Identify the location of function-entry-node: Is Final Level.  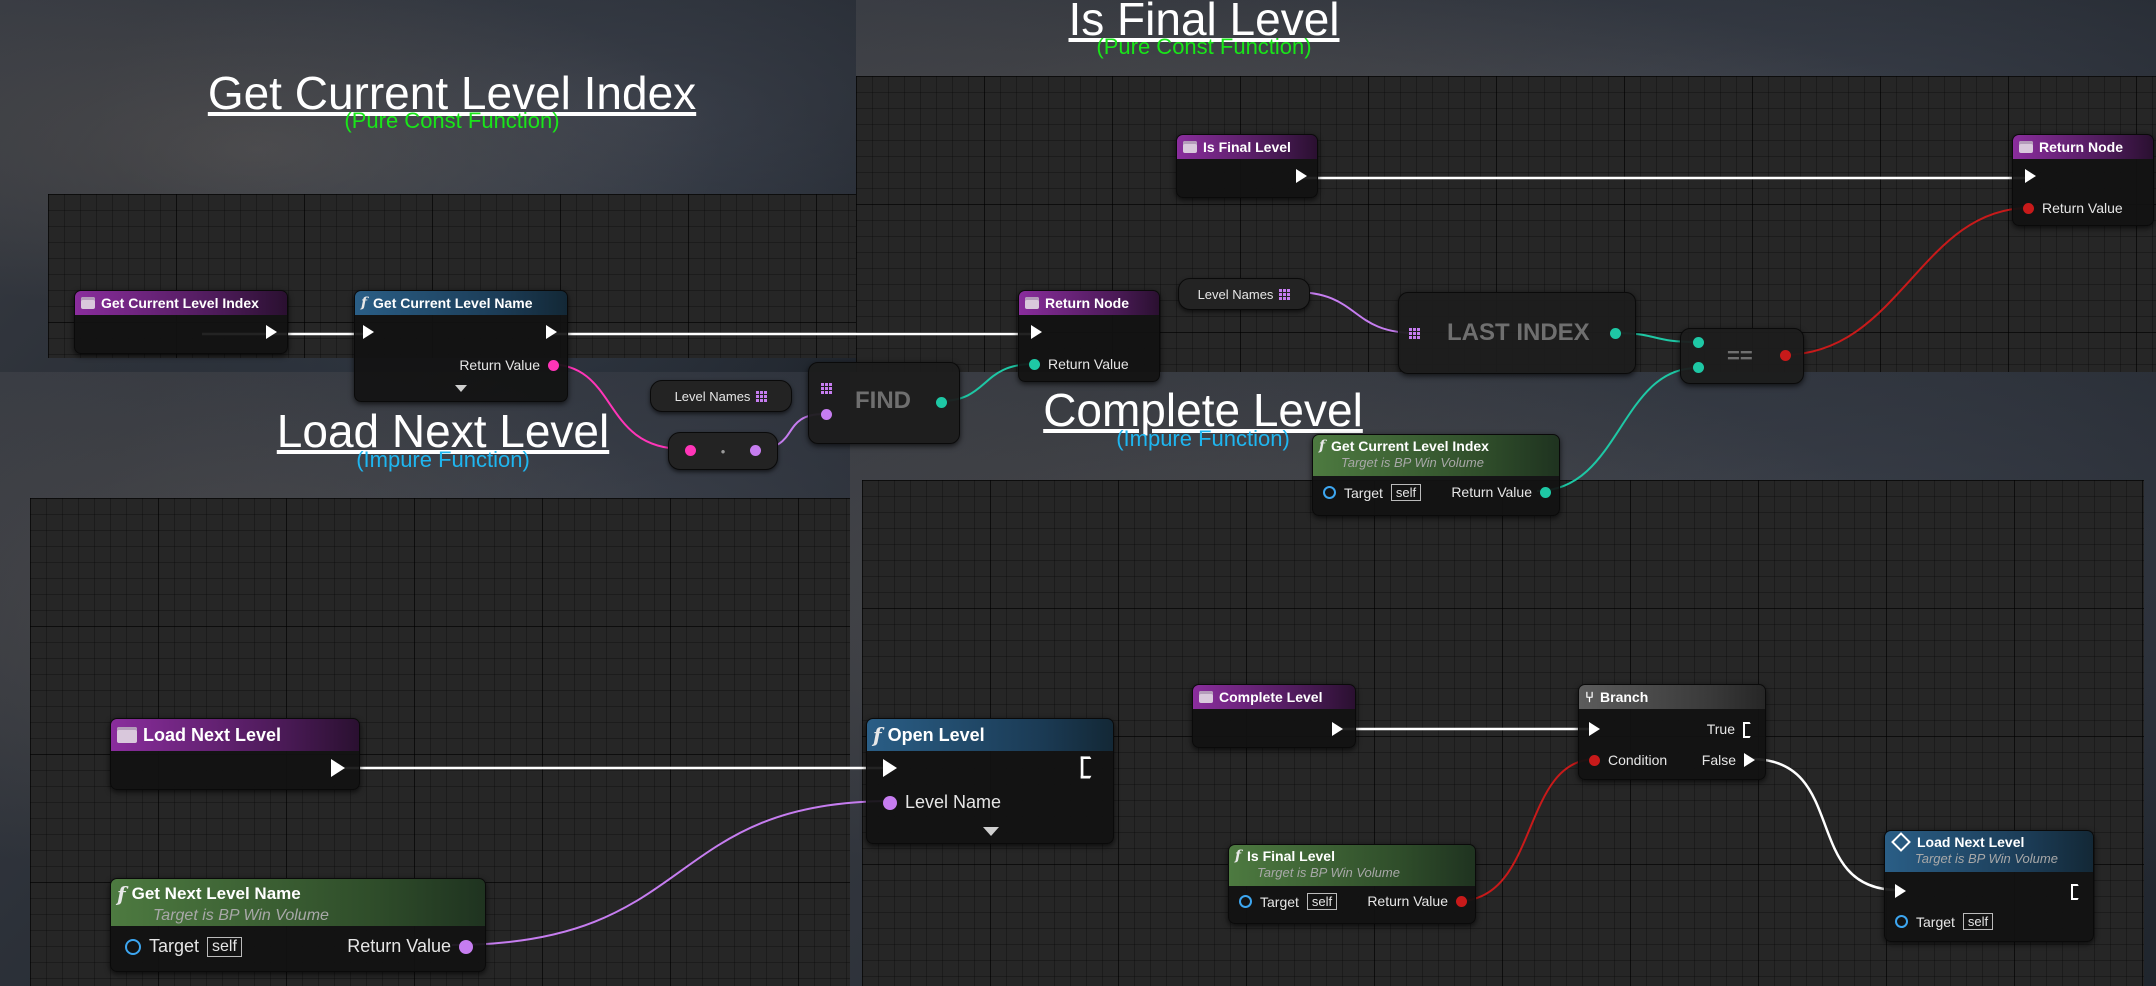
(1247, 166).